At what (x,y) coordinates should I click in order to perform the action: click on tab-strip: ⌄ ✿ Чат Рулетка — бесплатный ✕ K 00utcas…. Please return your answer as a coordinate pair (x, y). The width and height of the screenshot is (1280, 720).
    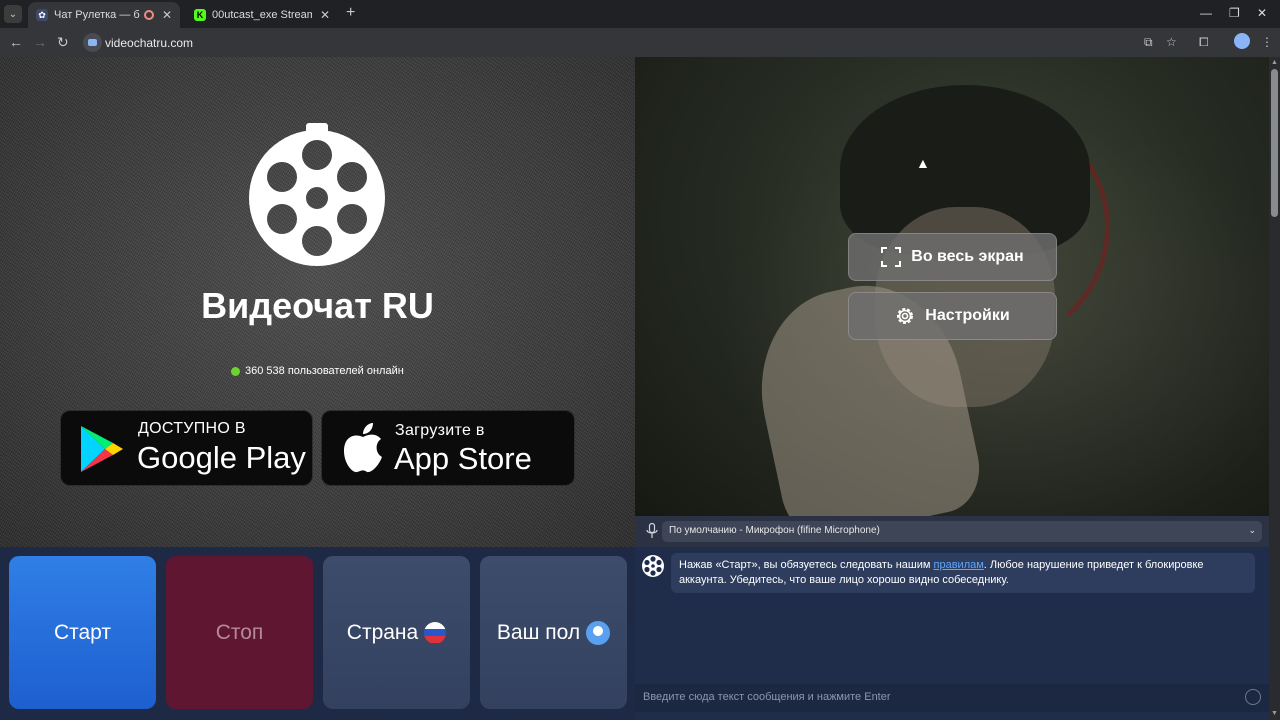
    Looking at the image, I should click on (640, 14).